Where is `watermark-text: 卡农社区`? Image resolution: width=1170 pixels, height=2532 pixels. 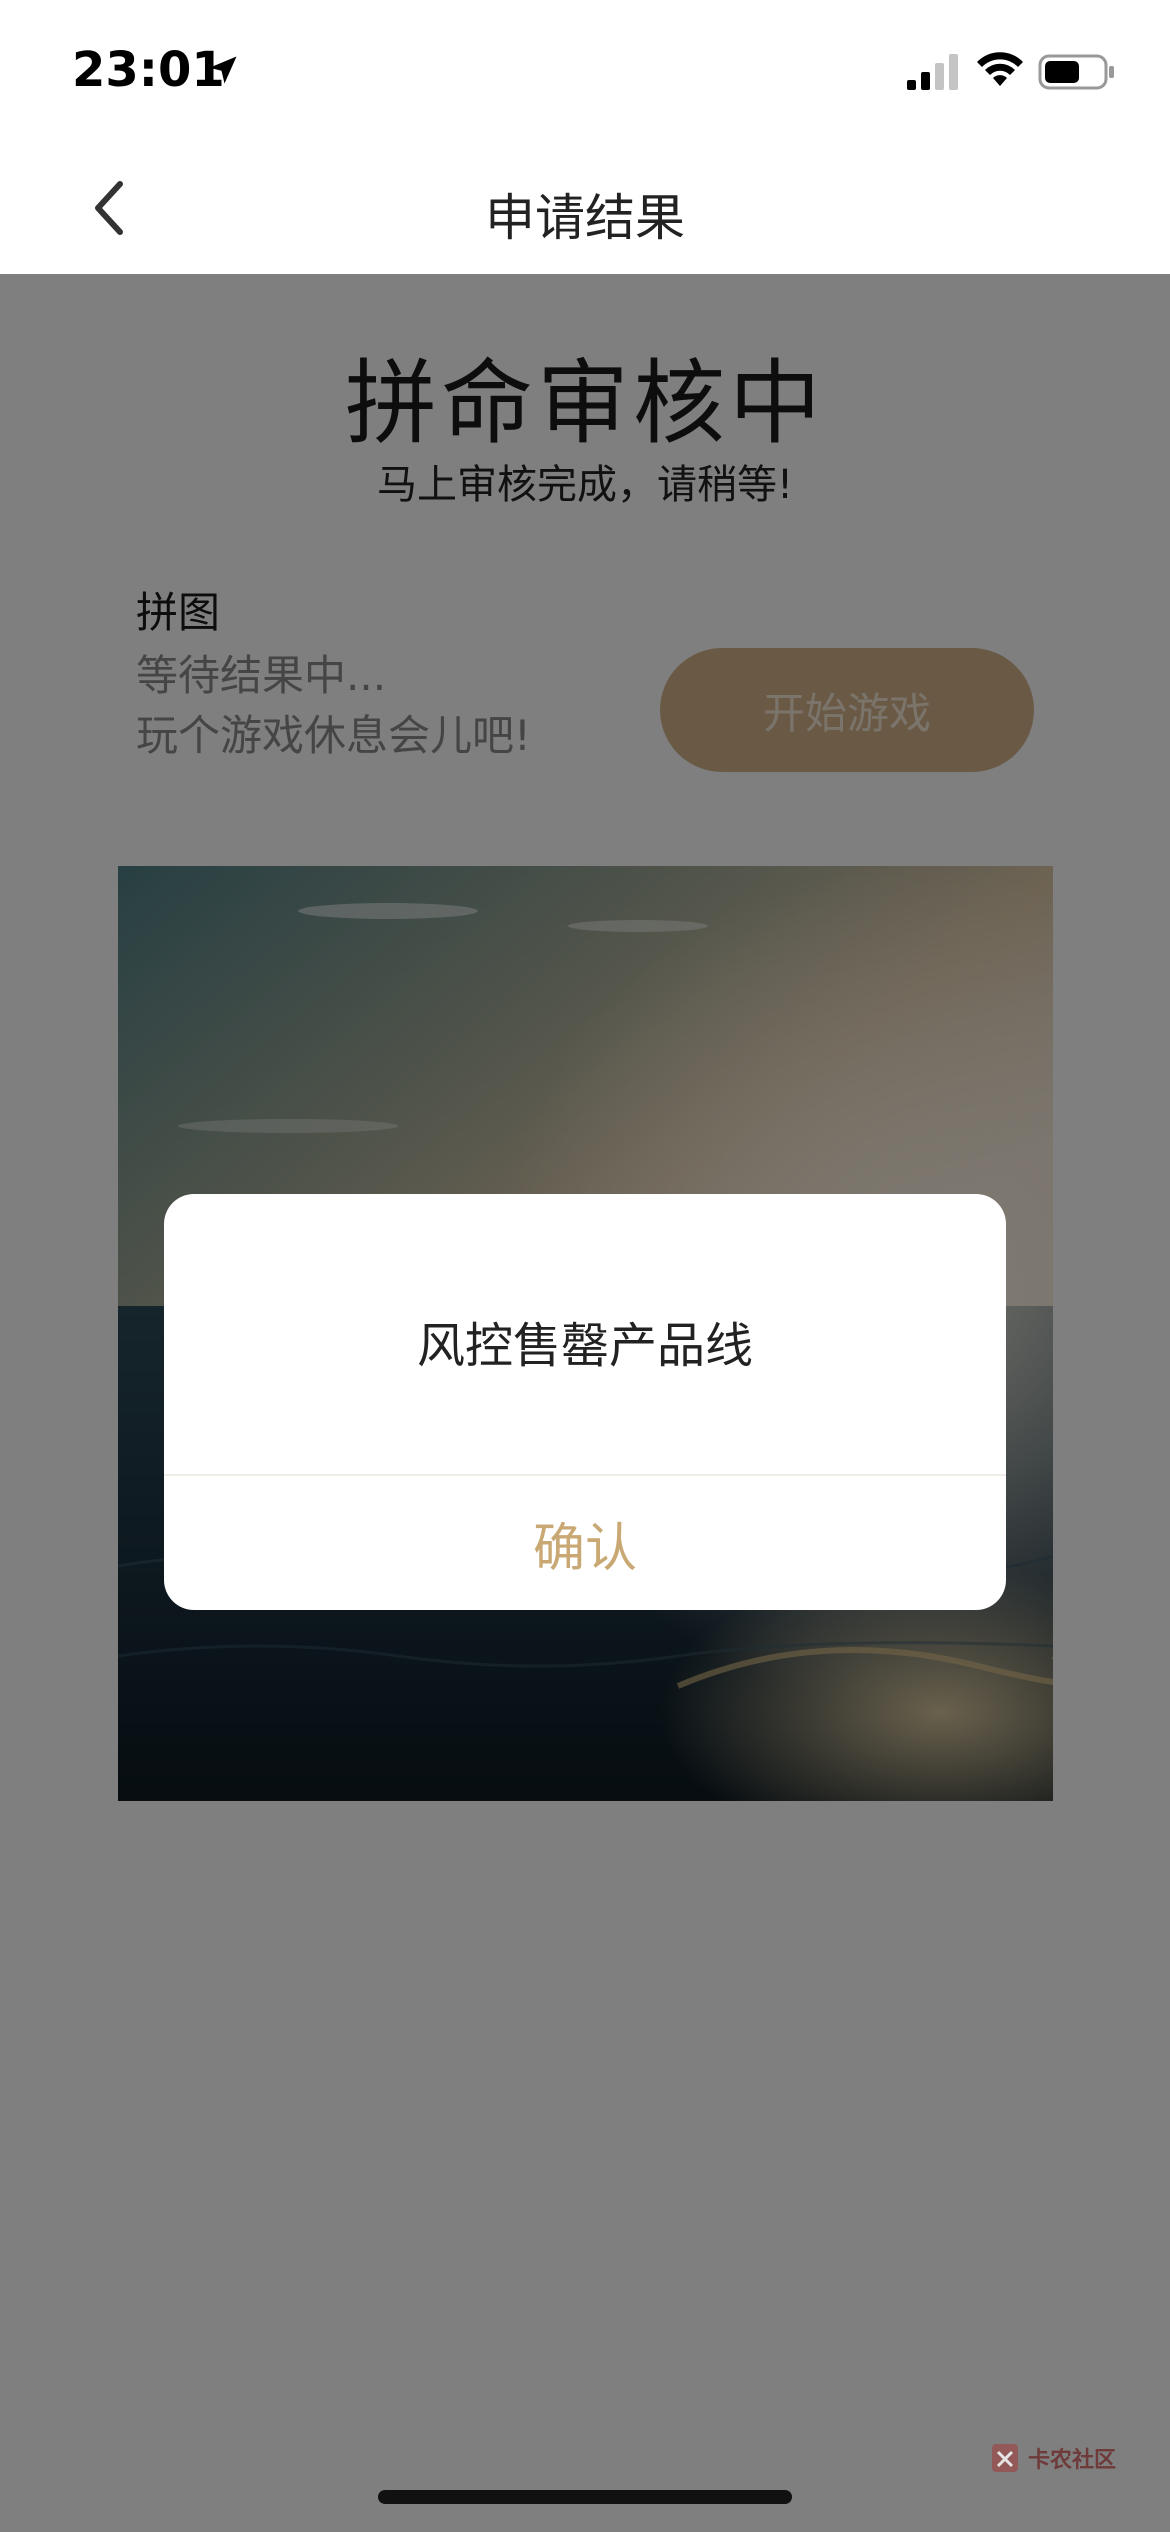 watermark-text: 卡农社区 is located at coordinates (1072, 2460).